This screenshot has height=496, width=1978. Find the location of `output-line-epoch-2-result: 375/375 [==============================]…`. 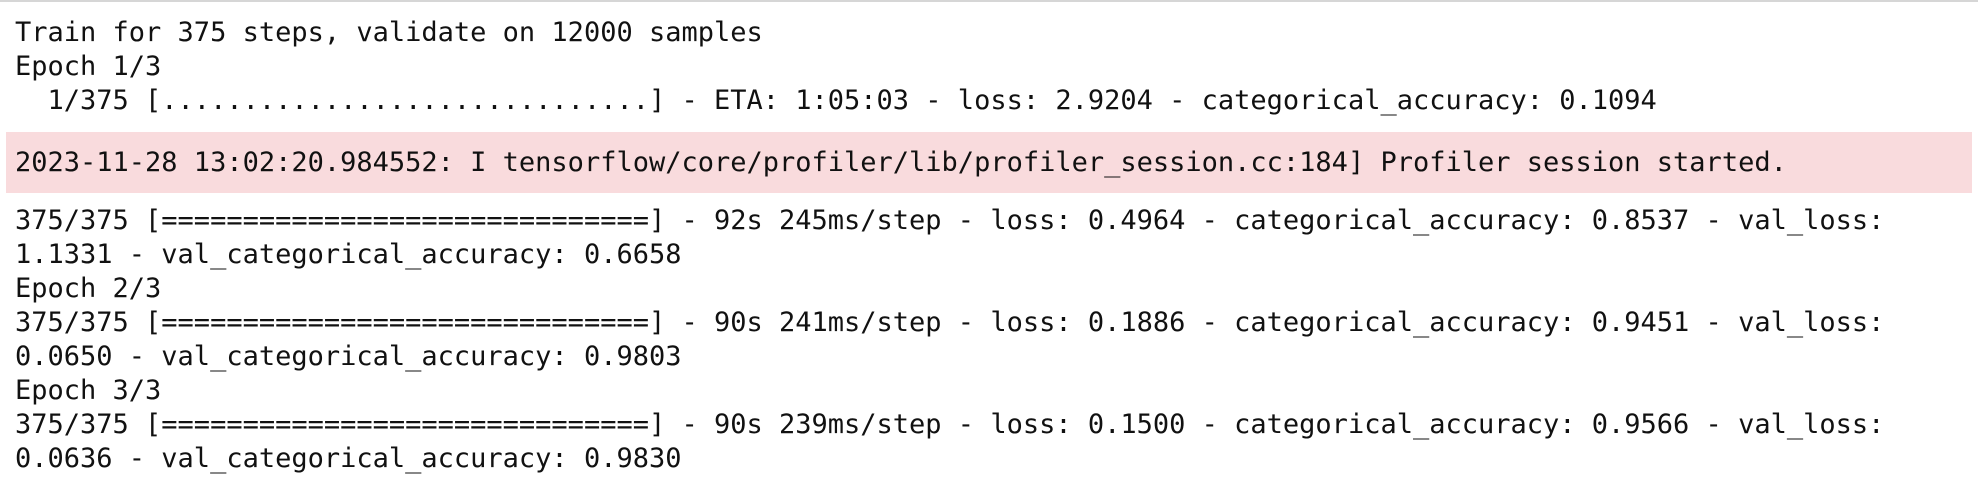

output-line-epoch-2-result: 375/375 [==============================]… is located at coordinates (950, 322).